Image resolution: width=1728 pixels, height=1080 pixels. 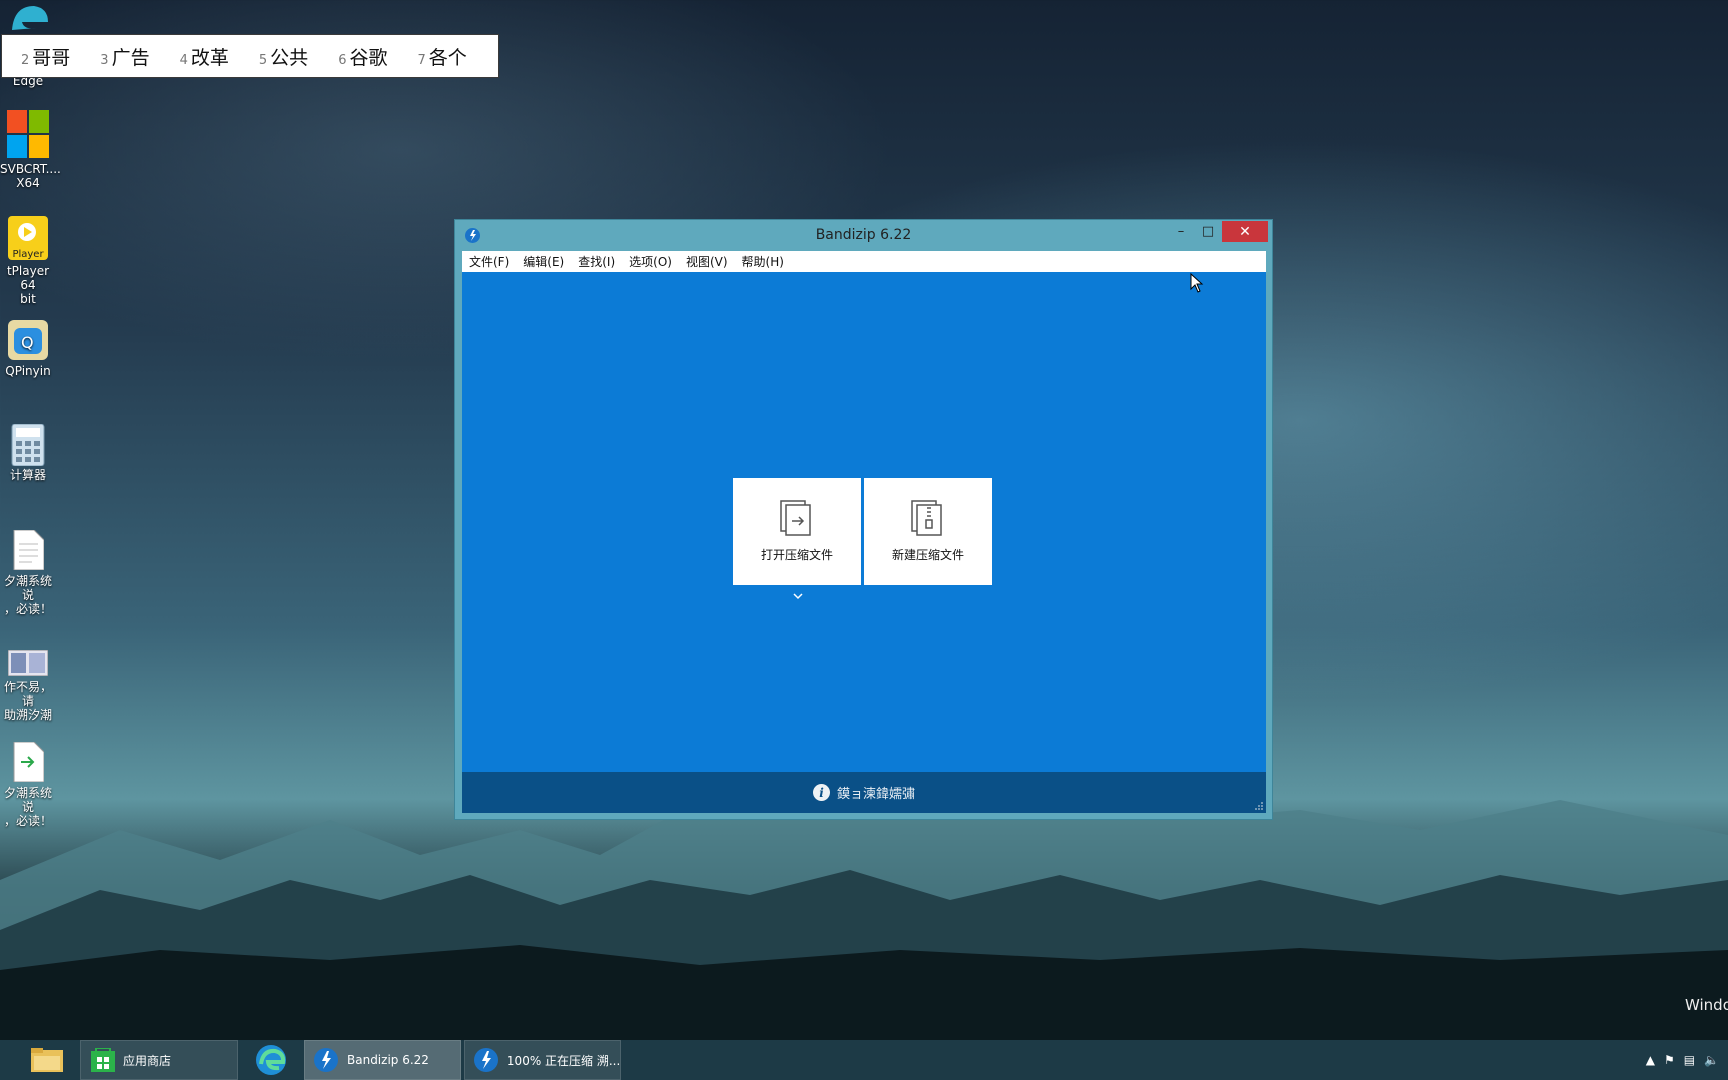 What do you see at coordinates (183, 60) in the screenshot?
I see `candidate-index: 4` at bounding box center [183, 60].